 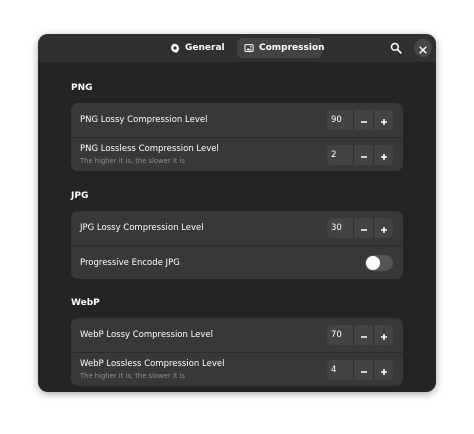 I want to click on jpg-lossy-increase-button, so click(x=383, y=228).